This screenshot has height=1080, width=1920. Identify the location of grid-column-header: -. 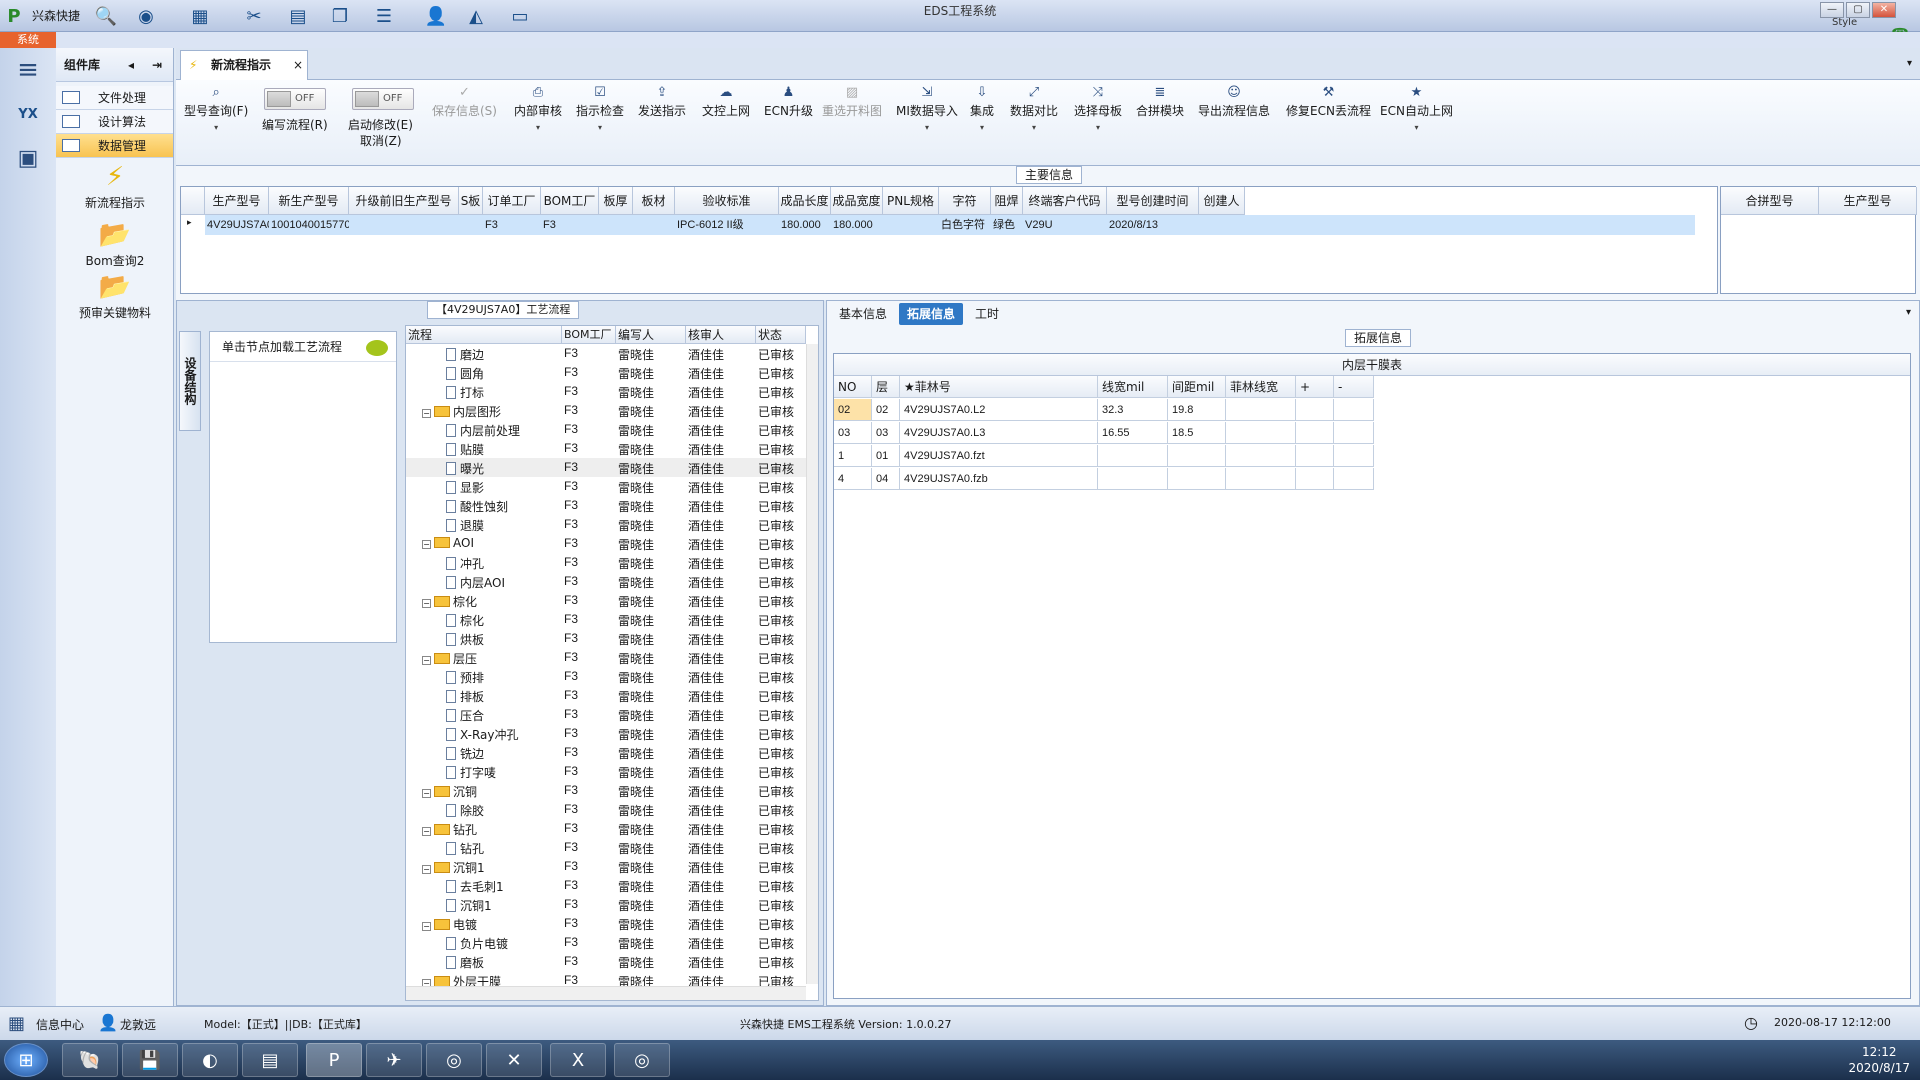
(1354, 387).